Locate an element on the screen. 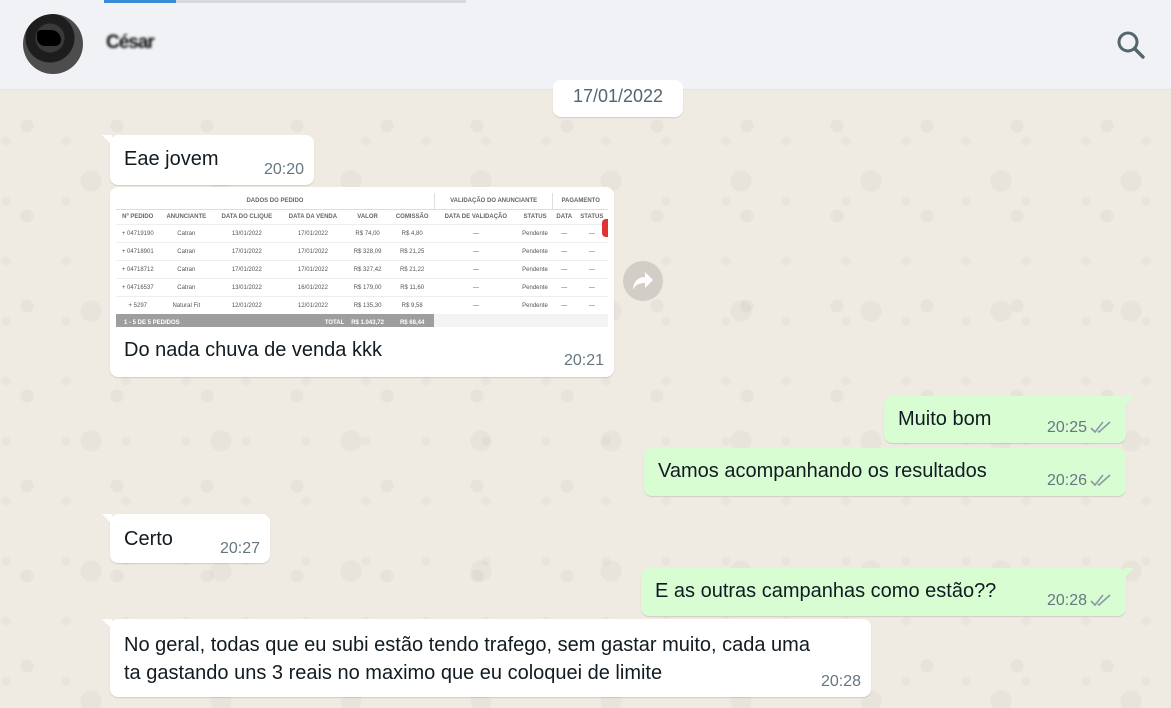 The width and height of the screenshot is (1171, 708). forward-button is located at coordinates (643, 281).